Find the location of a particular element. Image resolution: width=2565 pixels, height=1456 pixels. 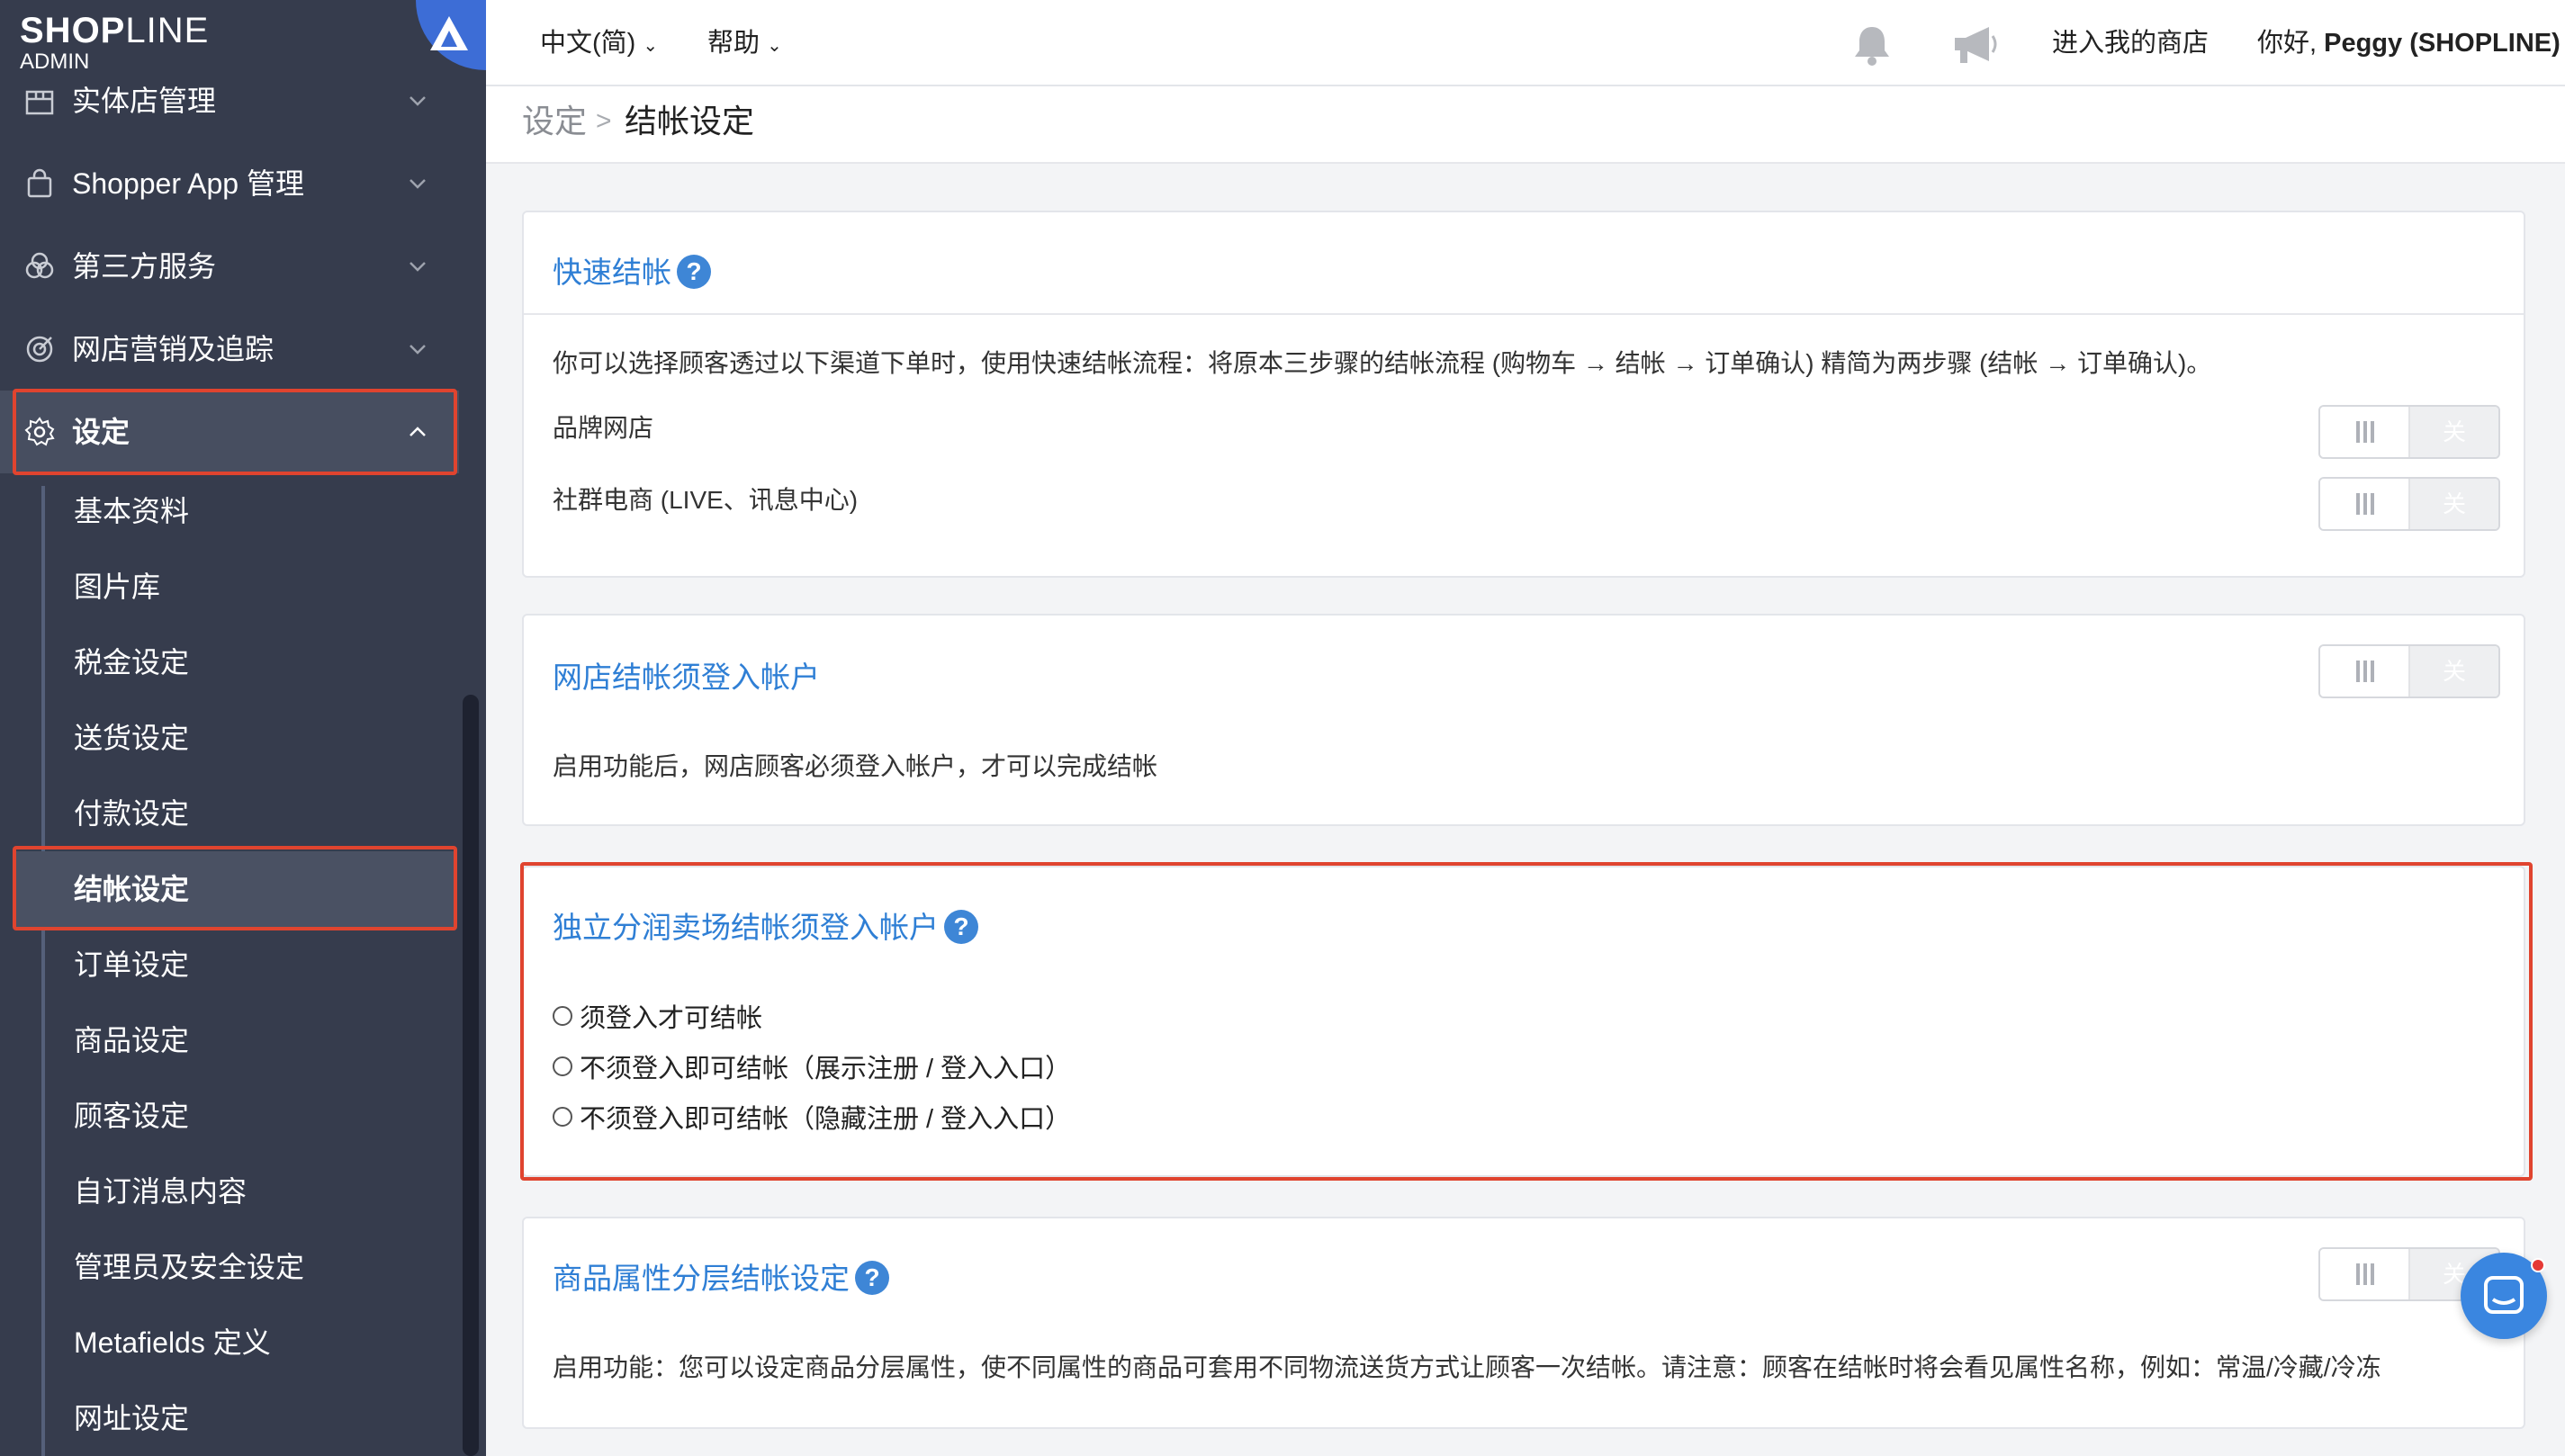

language-dropdown: 中文(简) ⌄ is located at coordinates (599, 44).